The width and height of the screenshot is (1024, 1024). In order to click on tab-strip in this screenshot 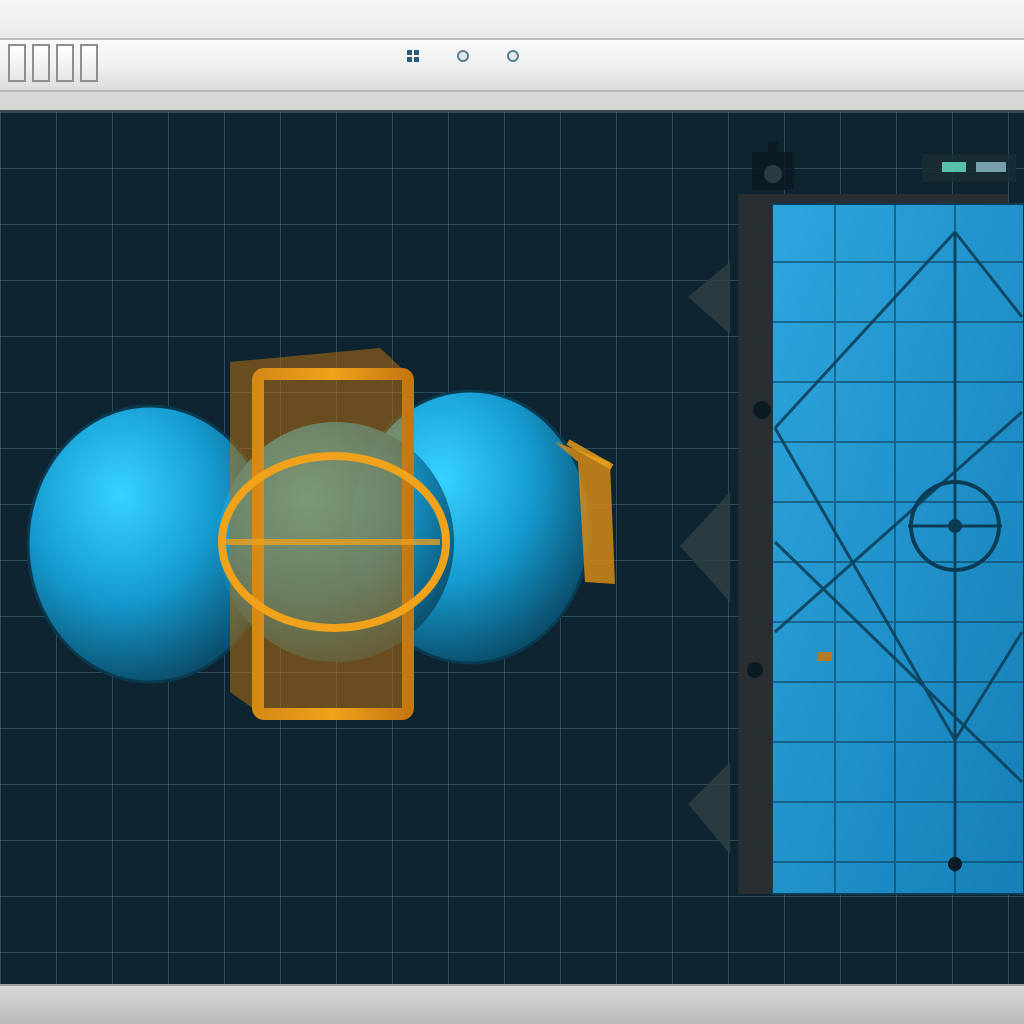, I will do `click(56, 63)`.